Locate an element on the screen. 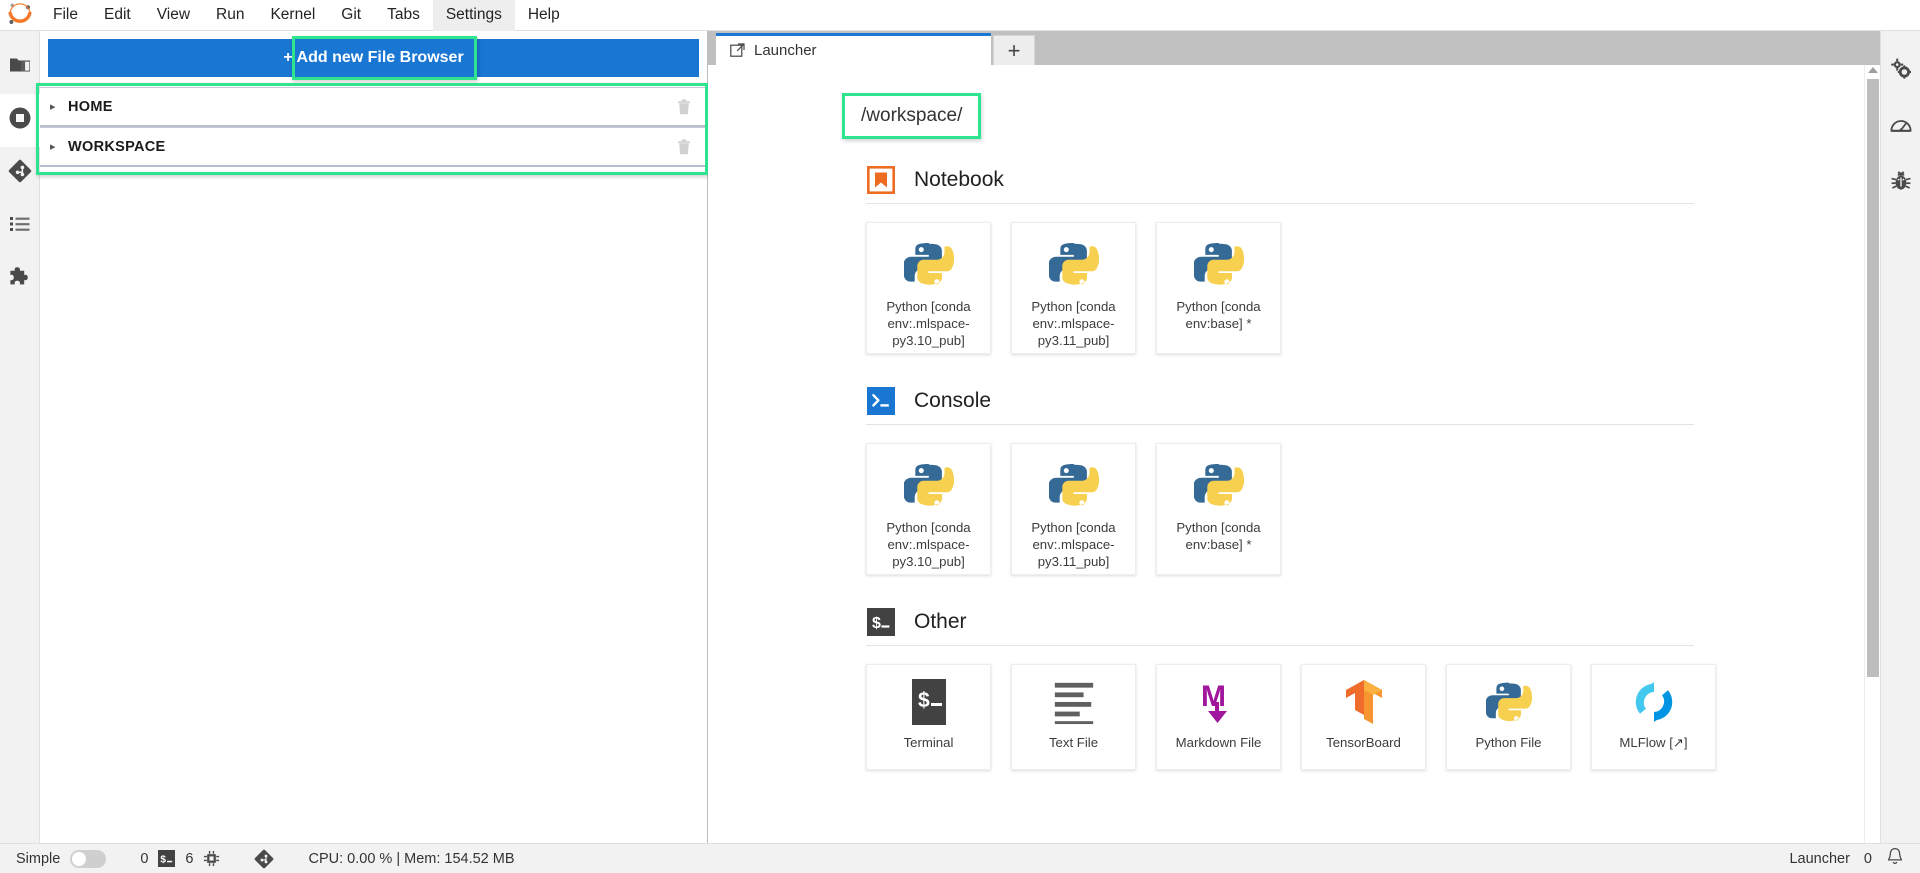 The height and width of the screenshot is (873, 1920). launcher-card-label: TensorBoard is located at coordinates (1363, 742).